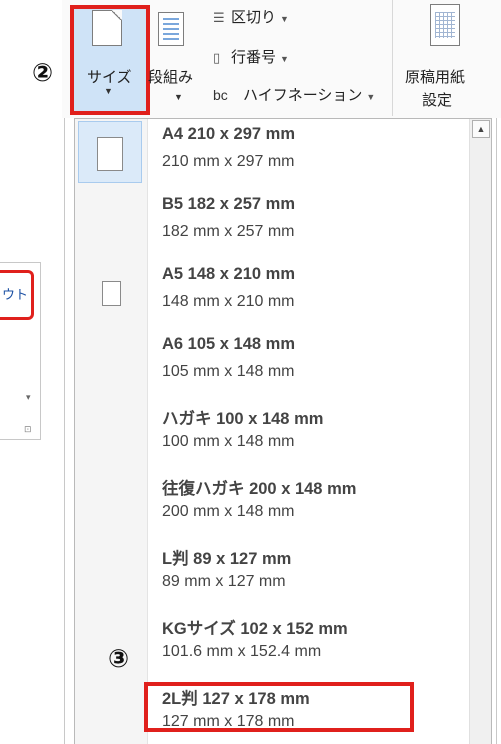 This screenshot has width=501, height=744. I want to click on page-size-title: ハガキ 100 x 148 mm, so click(243, 419).